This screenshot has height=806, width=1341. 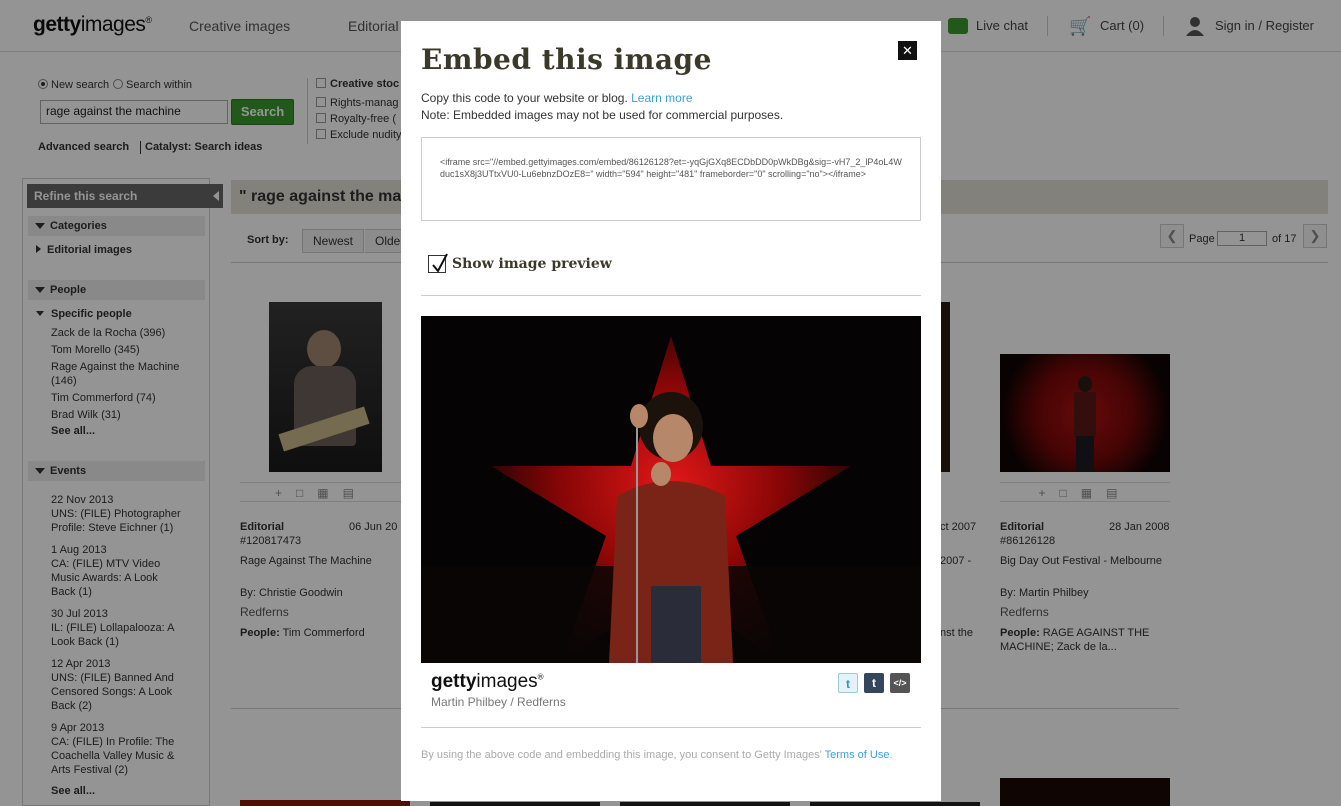 What do you see at coordinates (900, 683) in the screenshot?
I see `embed-code-icon: </>` at bounding box center [900, 683].